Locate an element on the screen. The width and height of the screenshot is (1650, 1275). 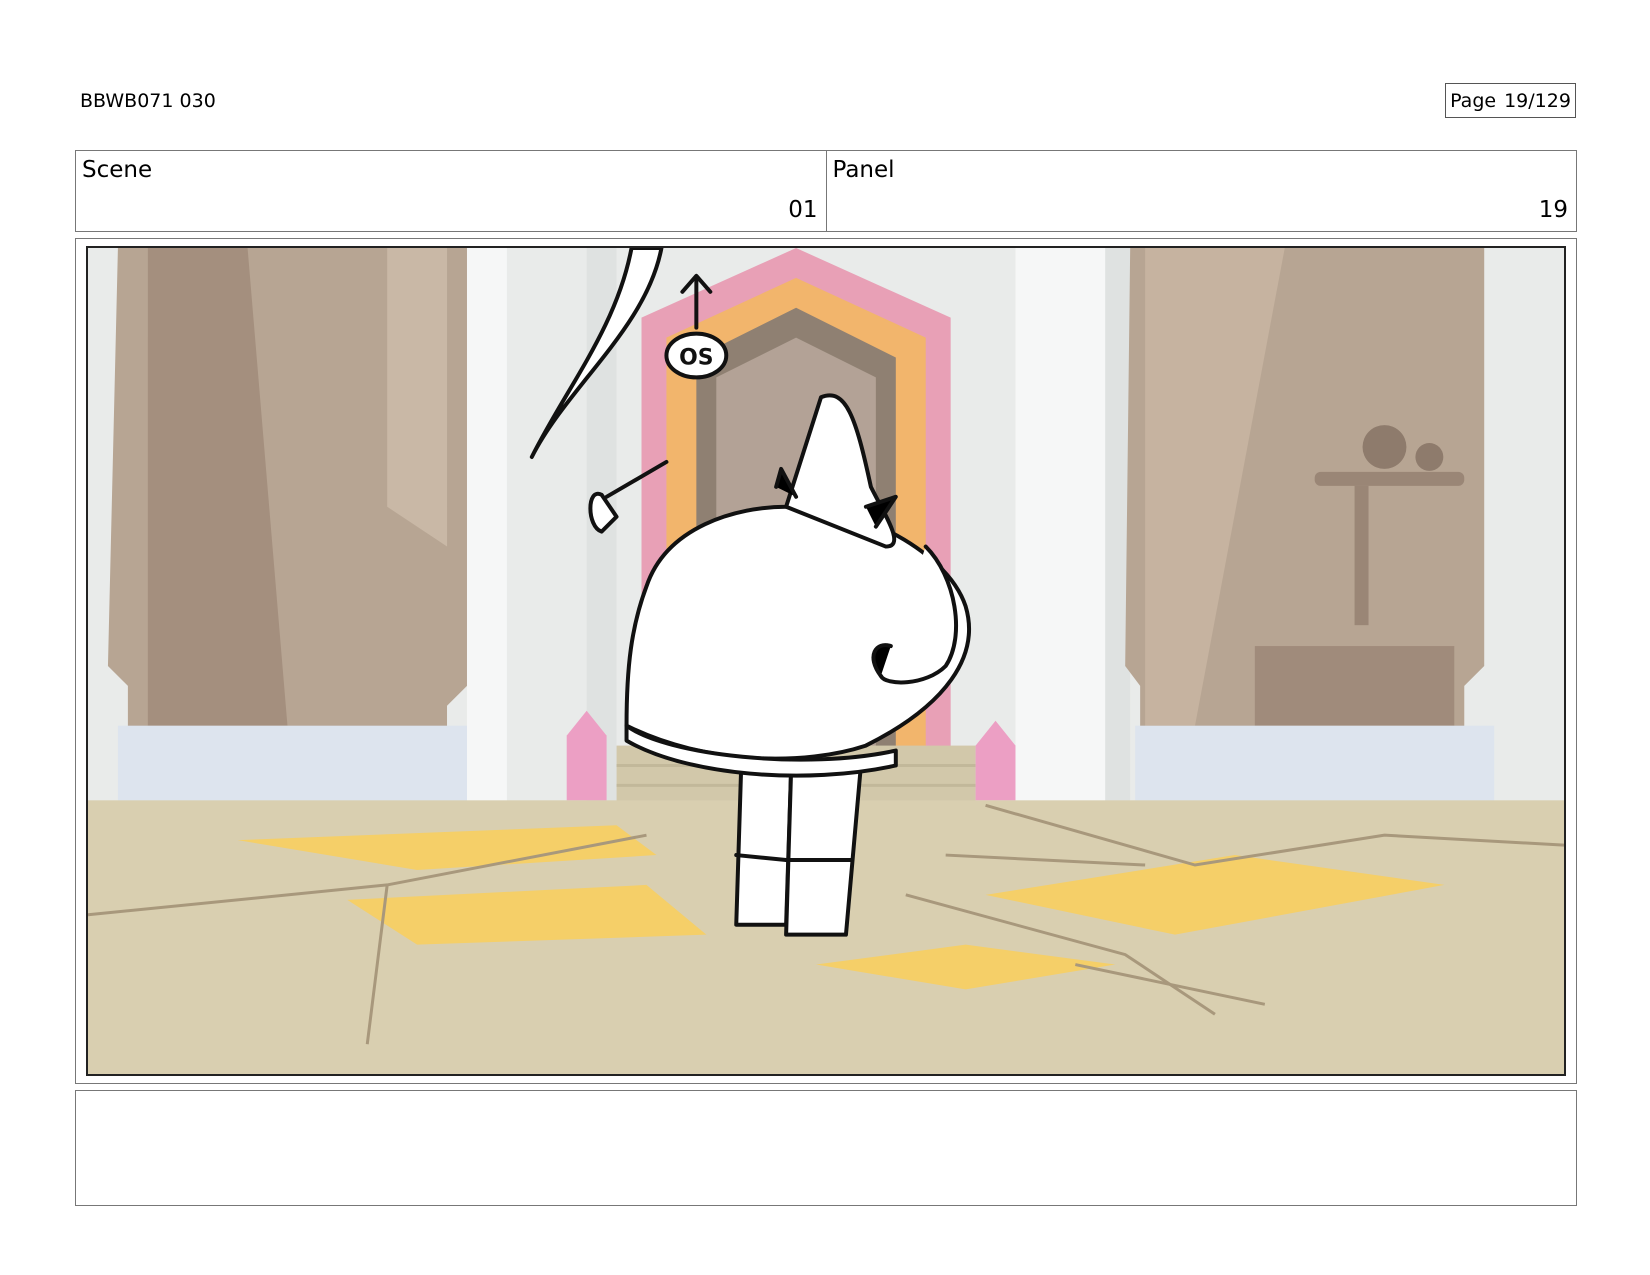
scene-number: 01 is located at coordinates (803, 210).